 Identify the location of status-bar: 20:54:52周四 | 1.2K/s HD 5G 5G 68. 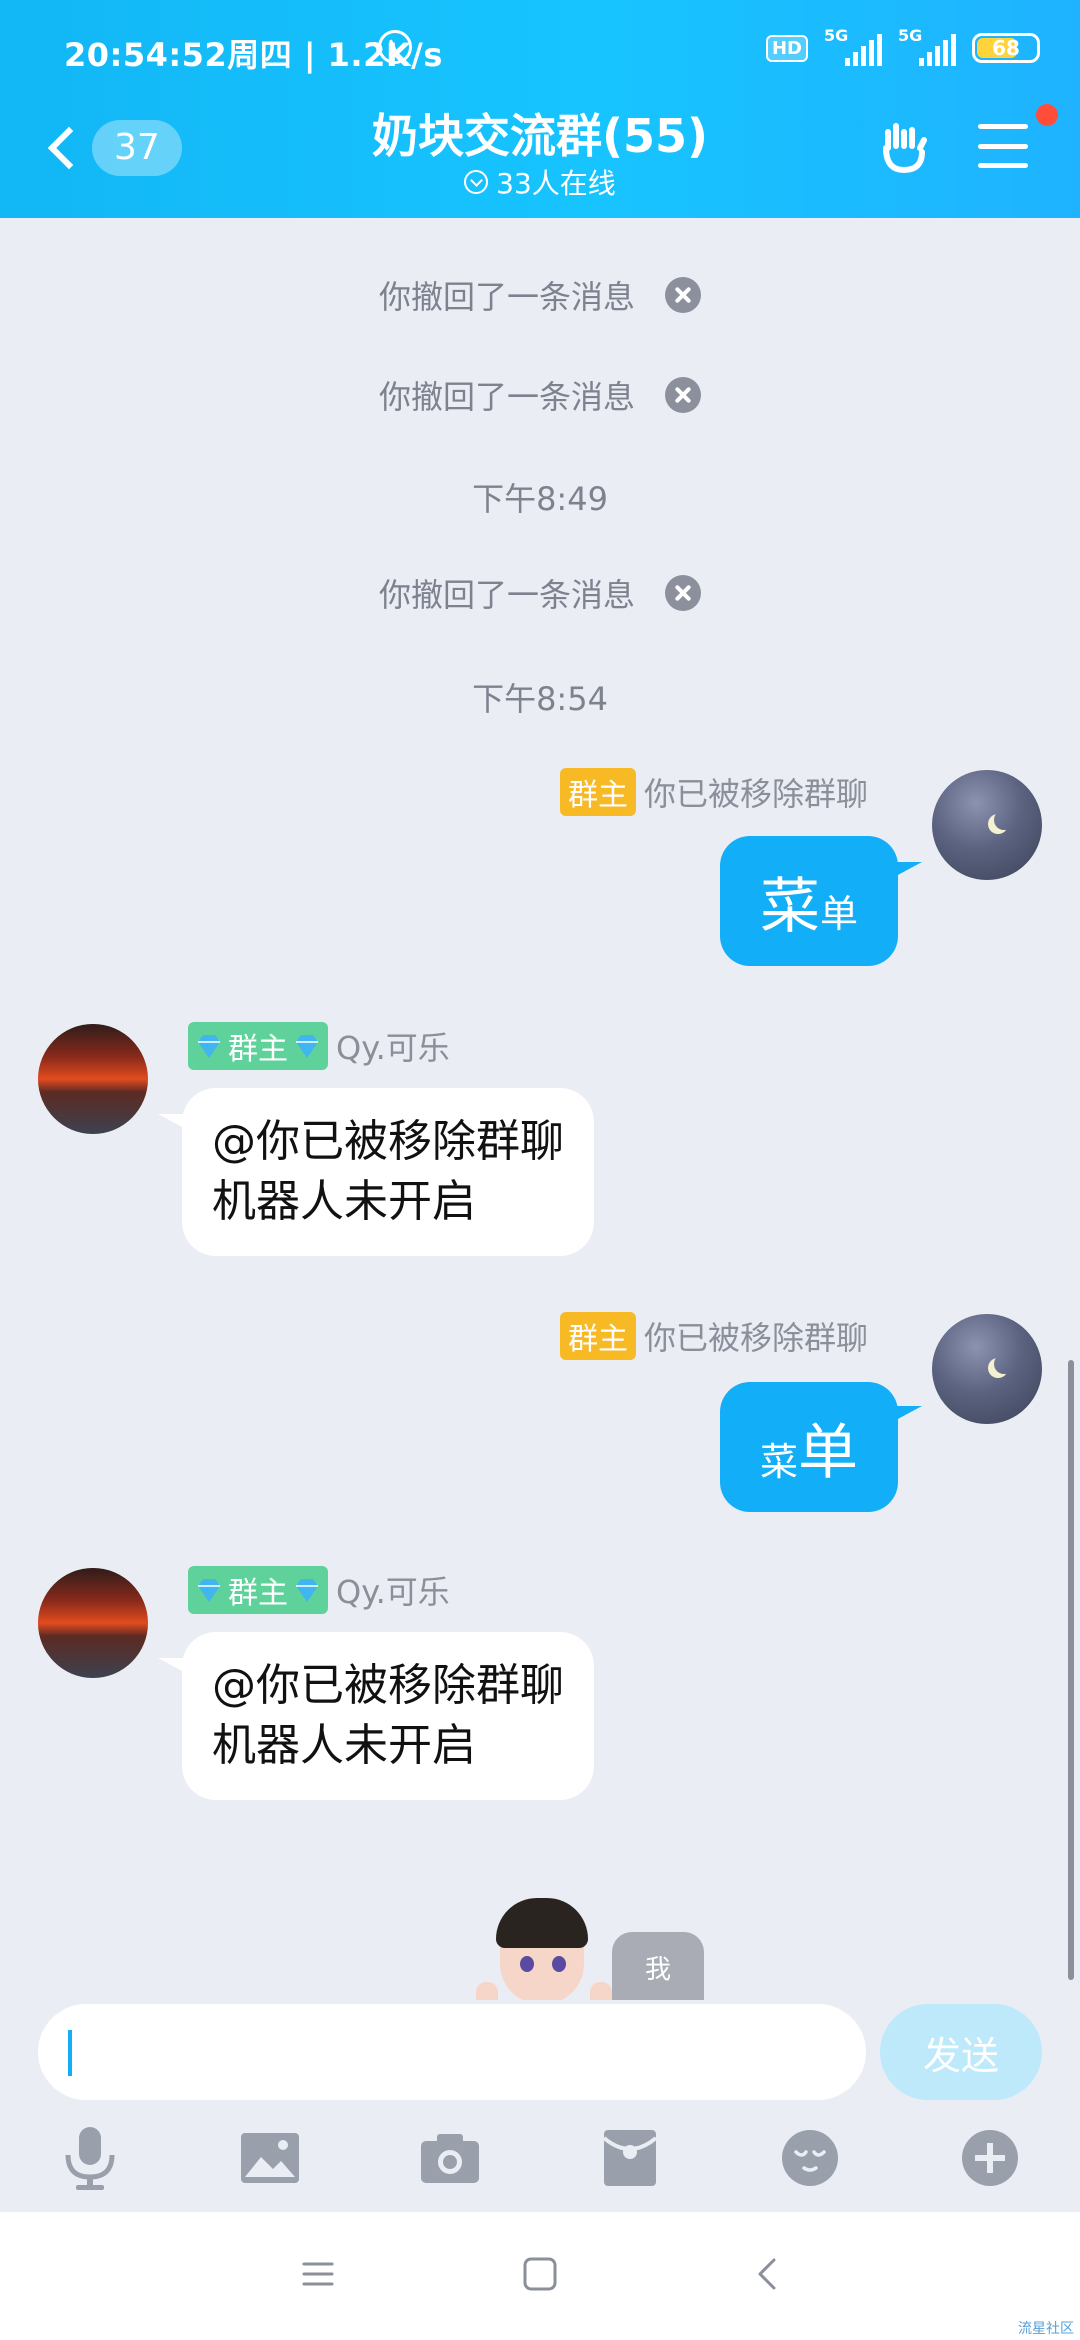
(540, 48).